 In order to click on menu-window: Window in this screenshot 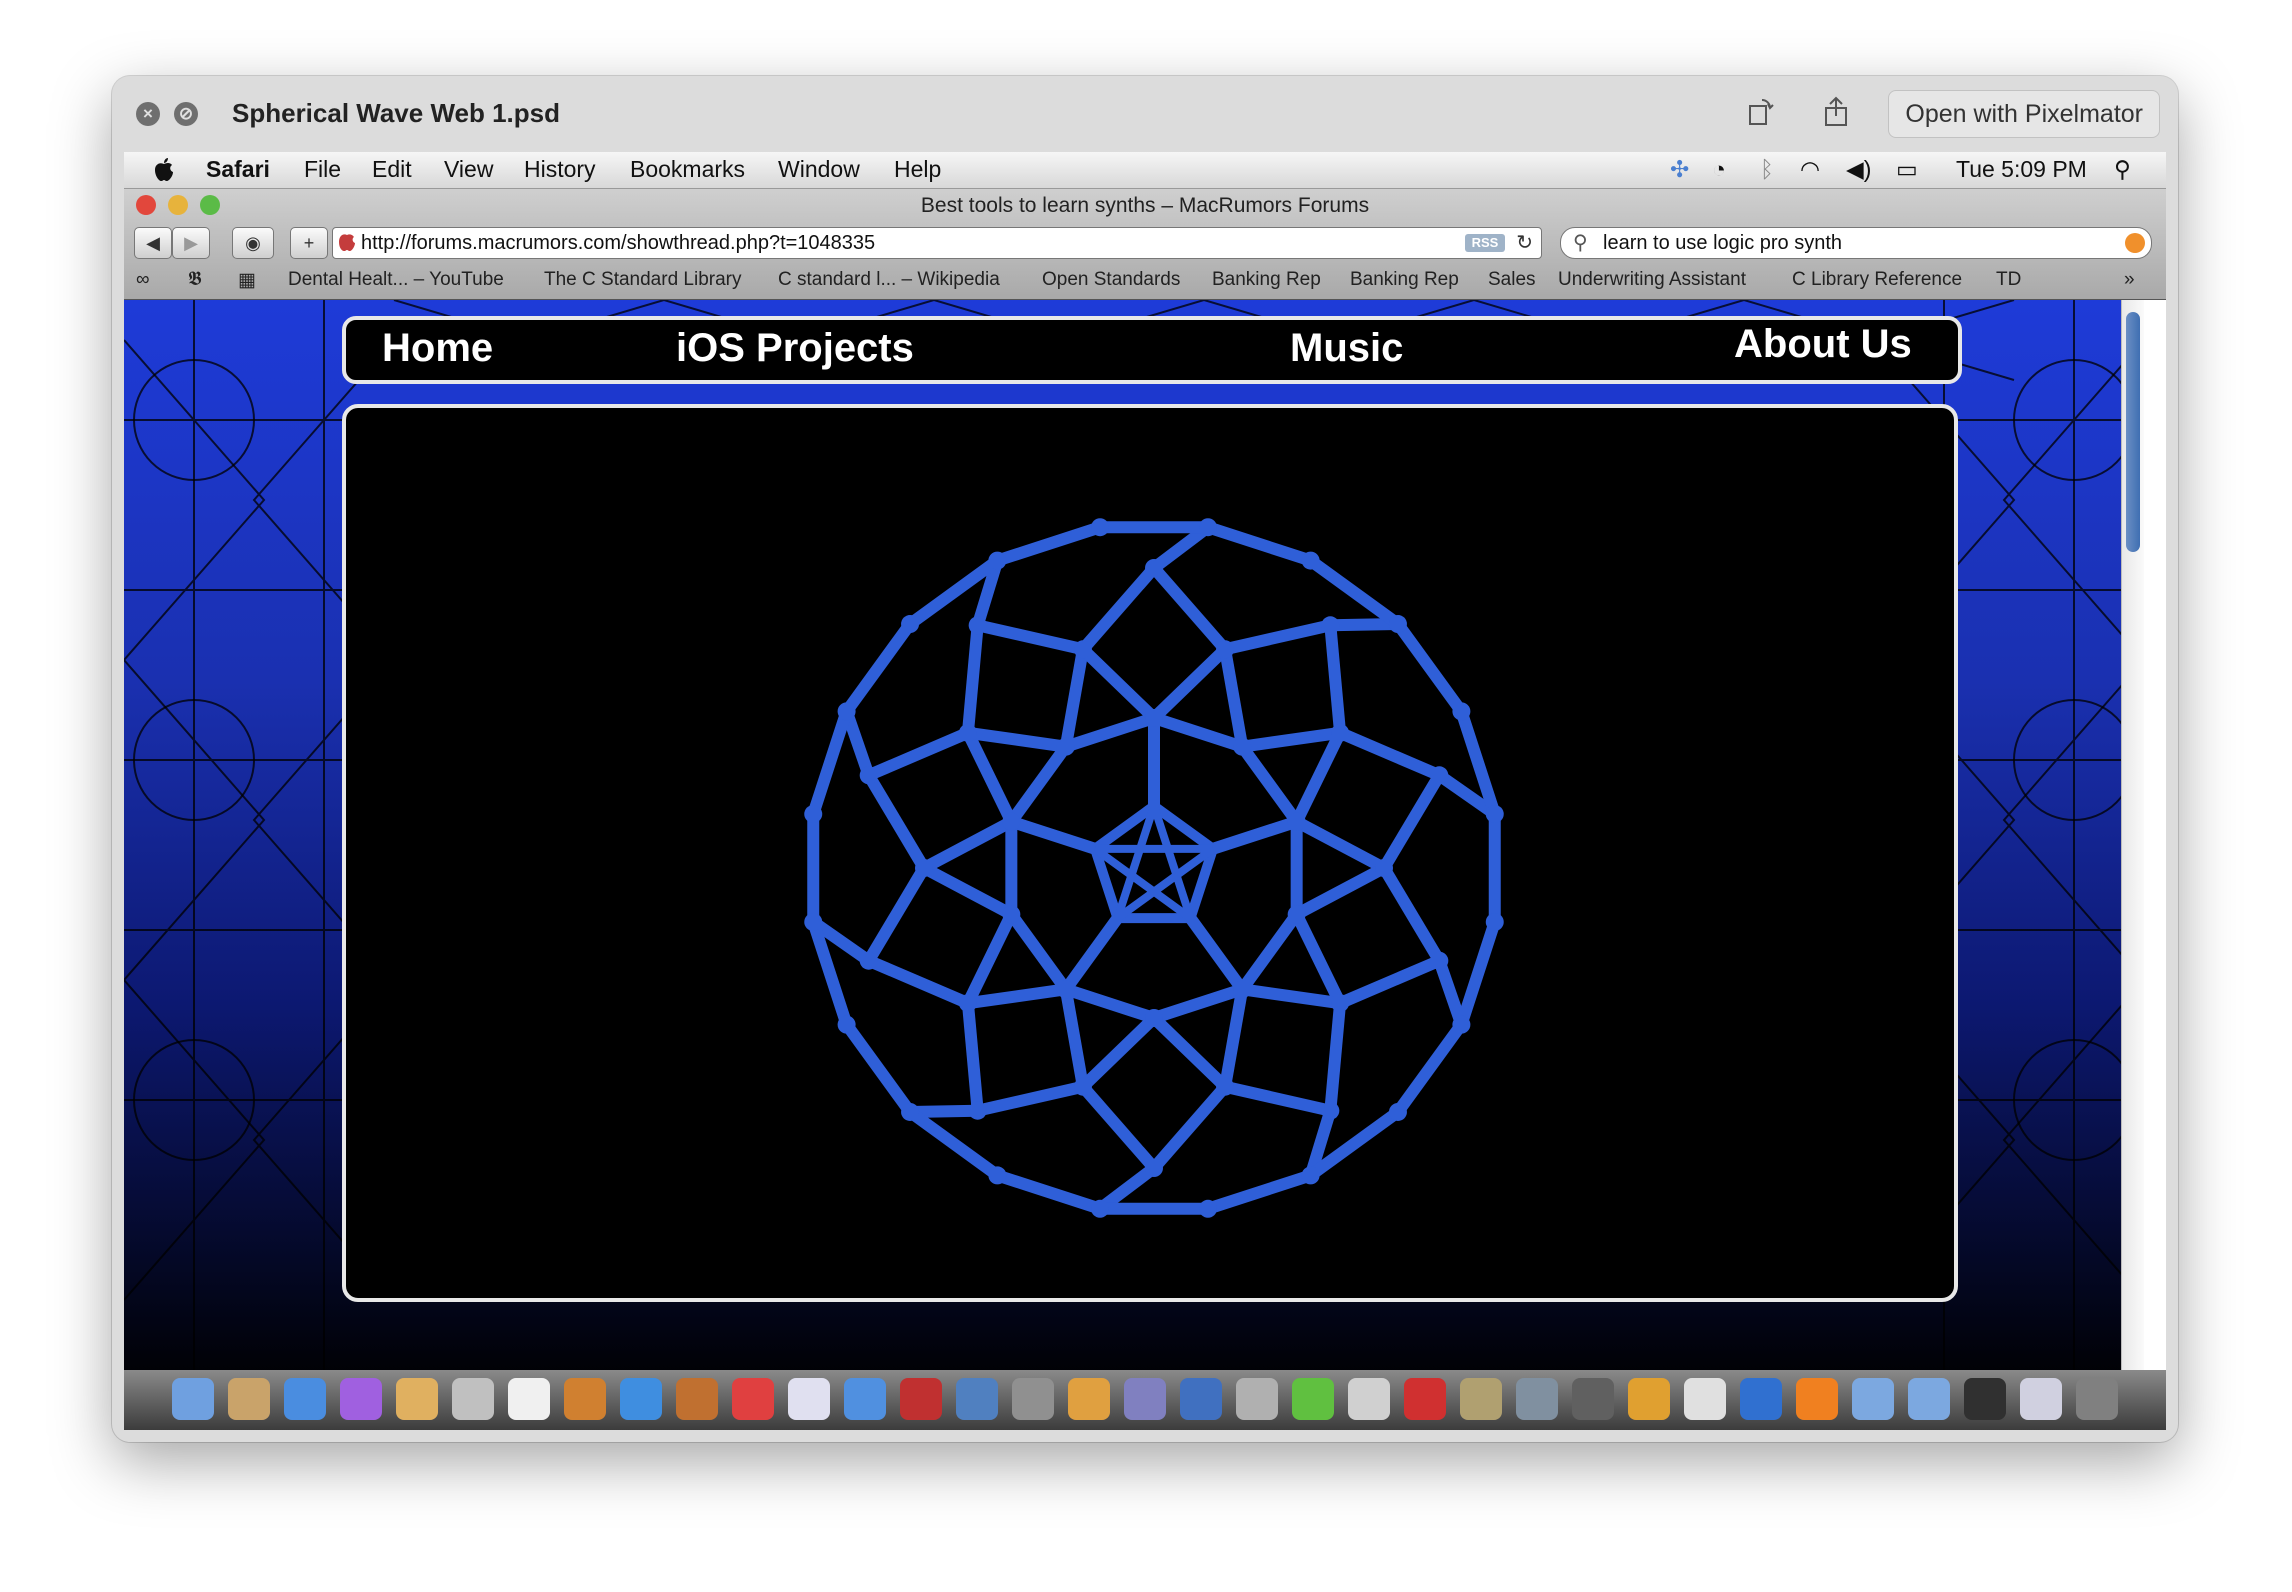, I will do `click(819, 169)`.